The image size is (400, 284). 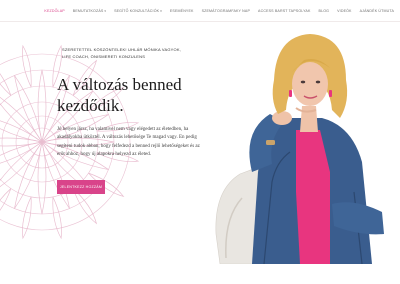 I want to click on nav-item: Kezdőlap, so click(x=54, y=11).